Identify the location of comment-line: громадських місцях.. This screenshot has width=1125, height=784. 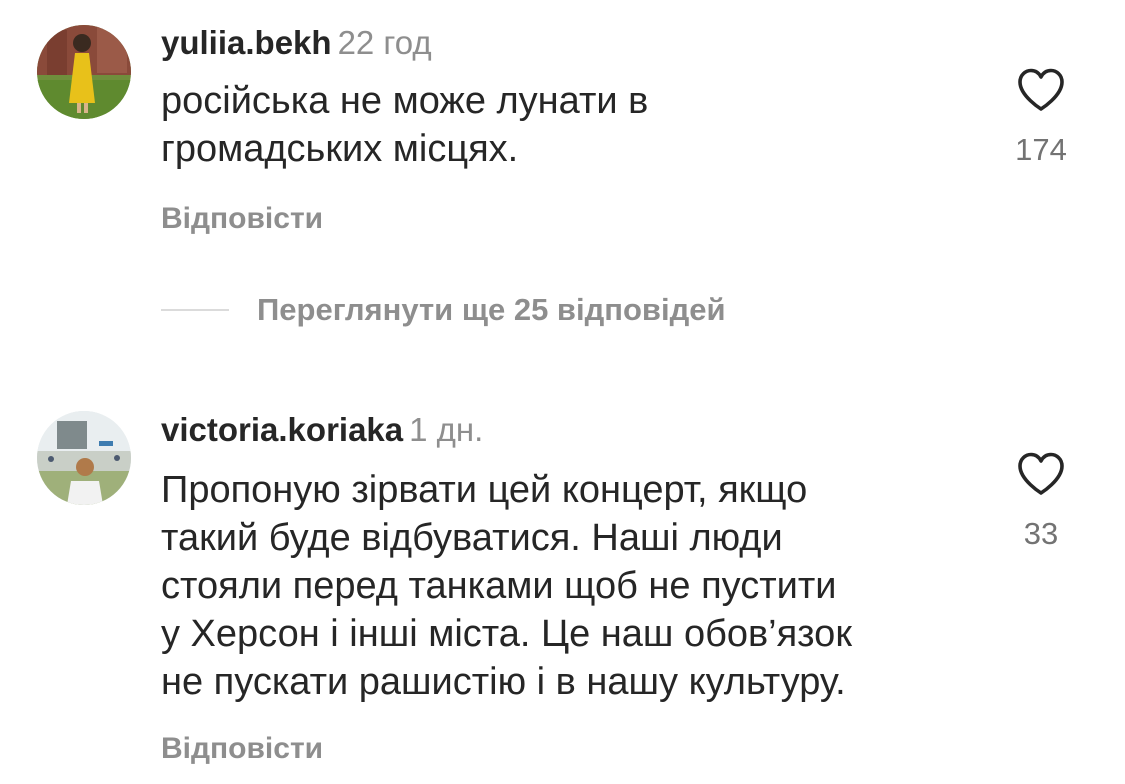
(340, 149).